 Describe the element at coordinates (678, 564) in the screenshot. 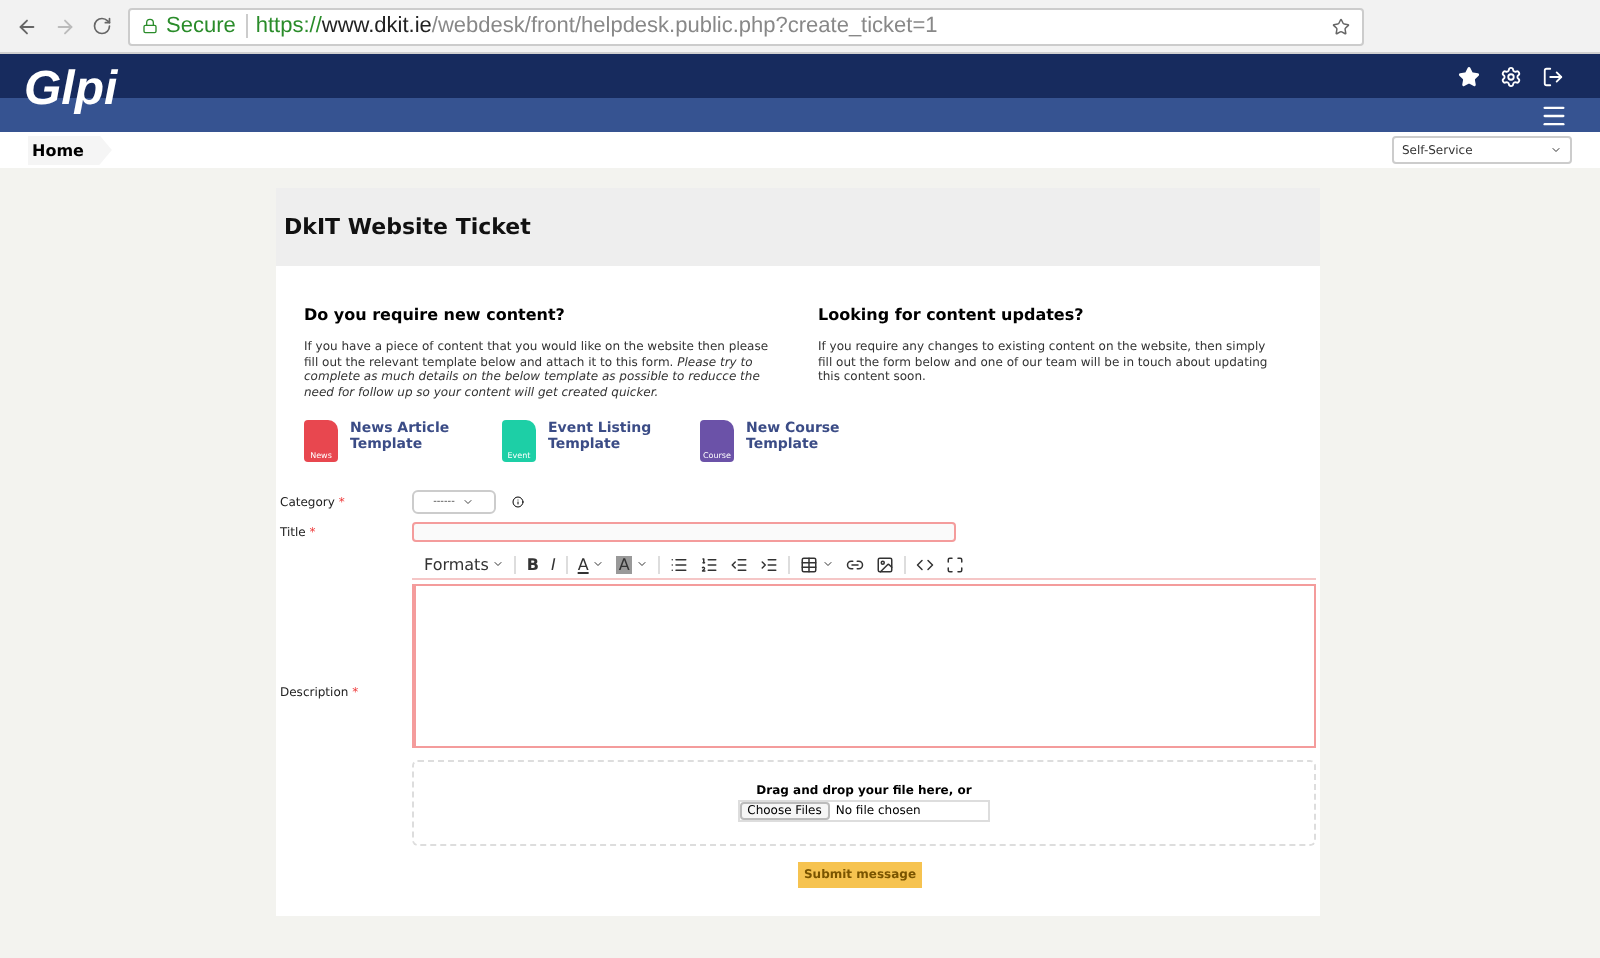

I see `bullet-list-icon` at that location.